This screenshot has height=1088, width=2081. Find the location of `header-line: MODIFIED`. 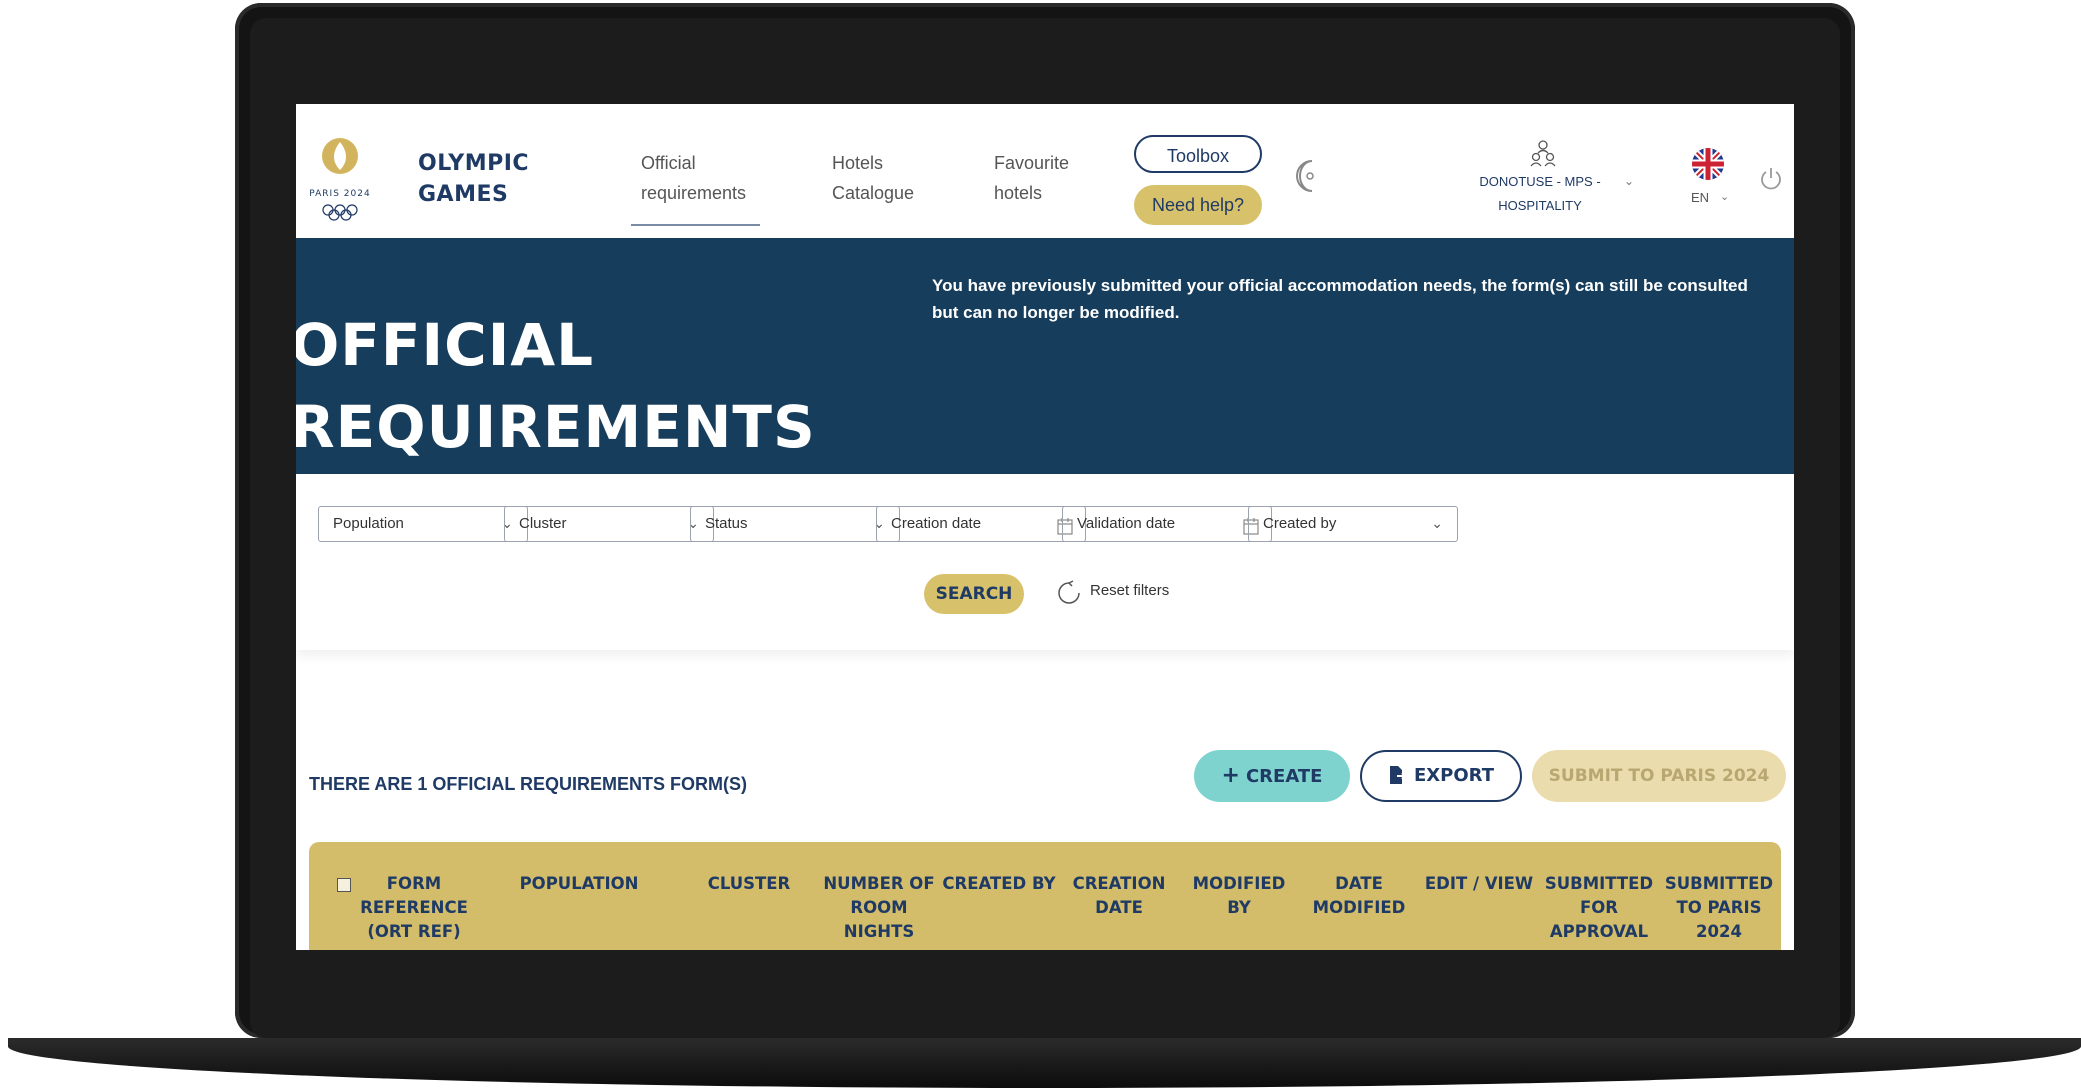

header-line: MODIFIED is located at coordinates (1359, 907).